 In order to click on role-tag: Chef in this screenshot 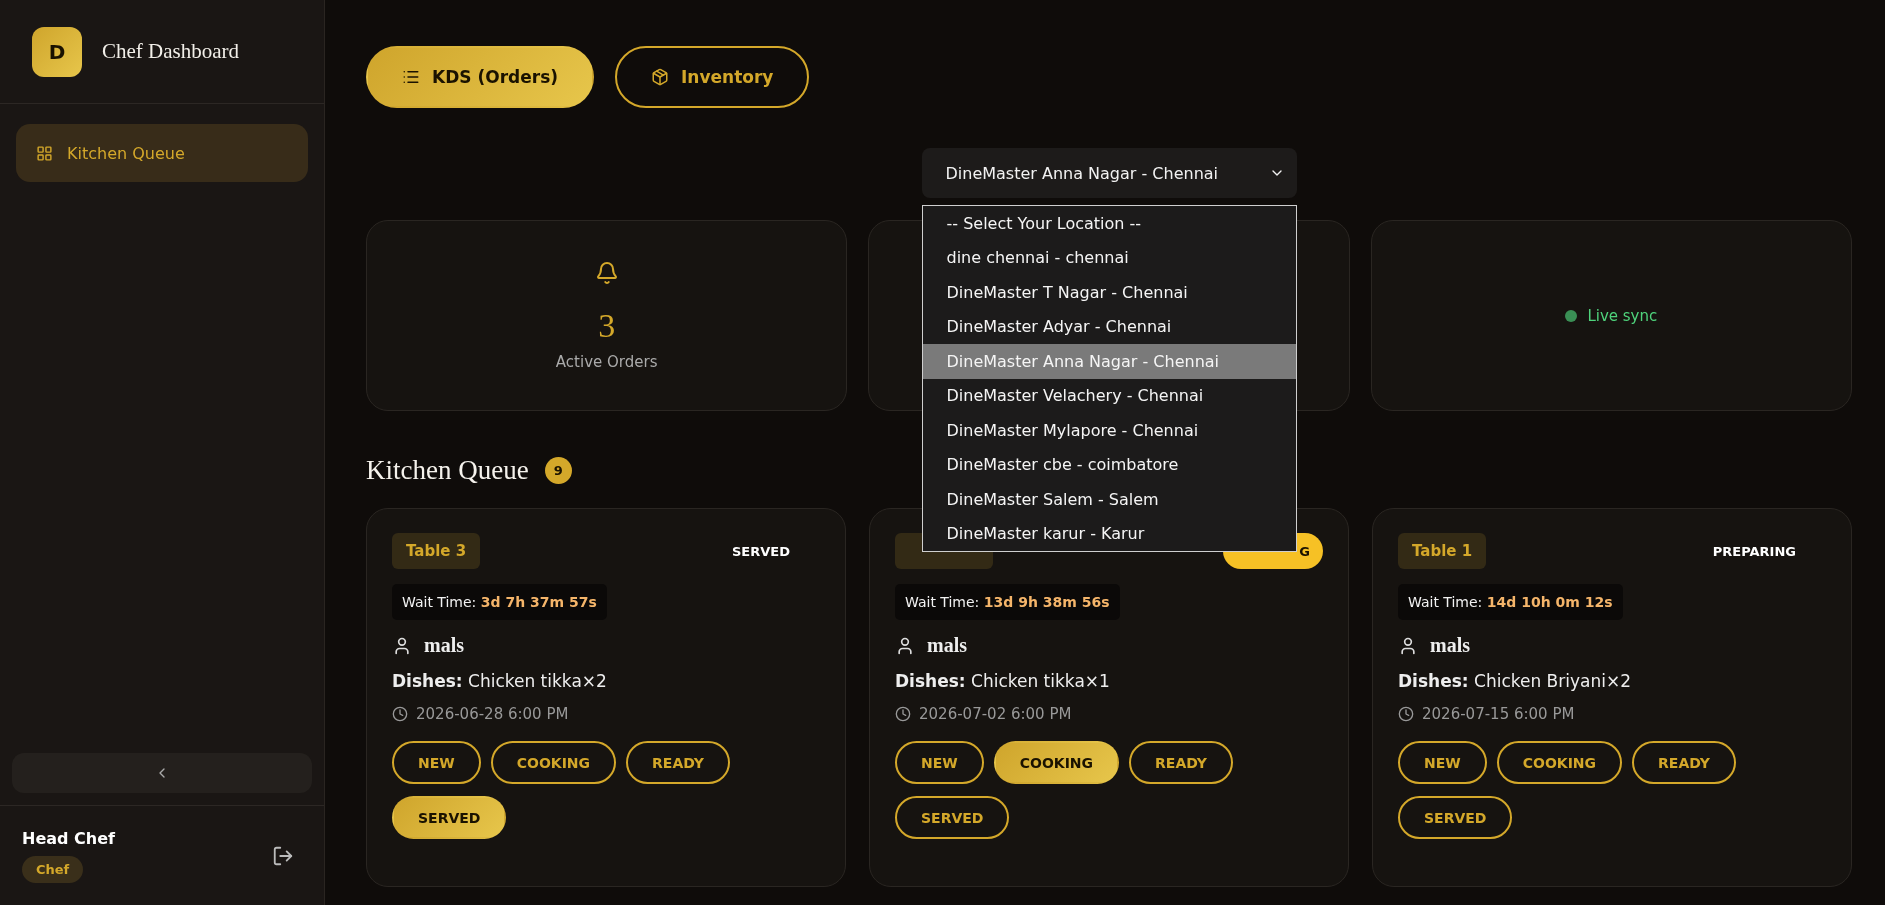, I will do `click(53, 869)`.